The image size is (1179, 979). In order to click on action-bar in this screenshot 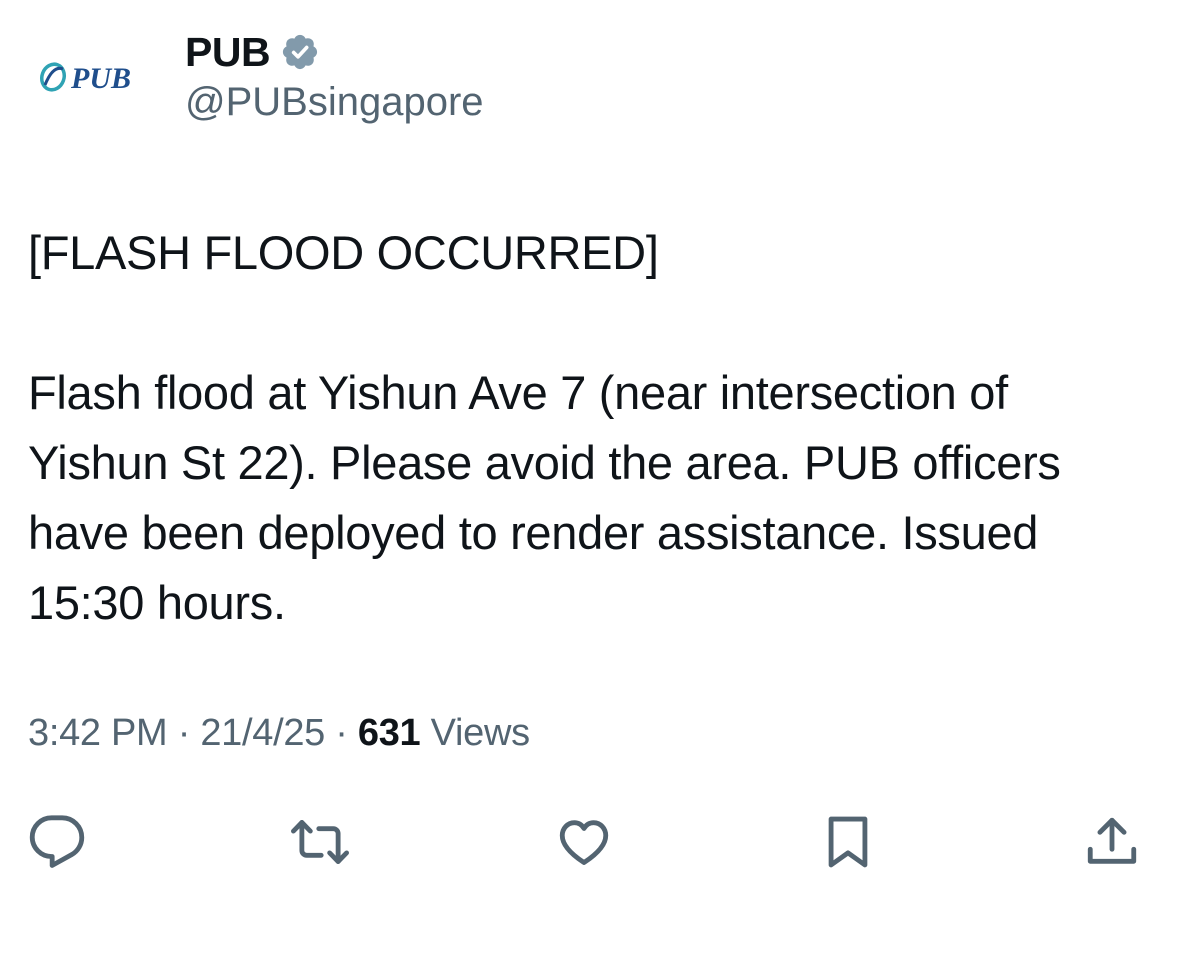, I will do `click(589, 842)`.